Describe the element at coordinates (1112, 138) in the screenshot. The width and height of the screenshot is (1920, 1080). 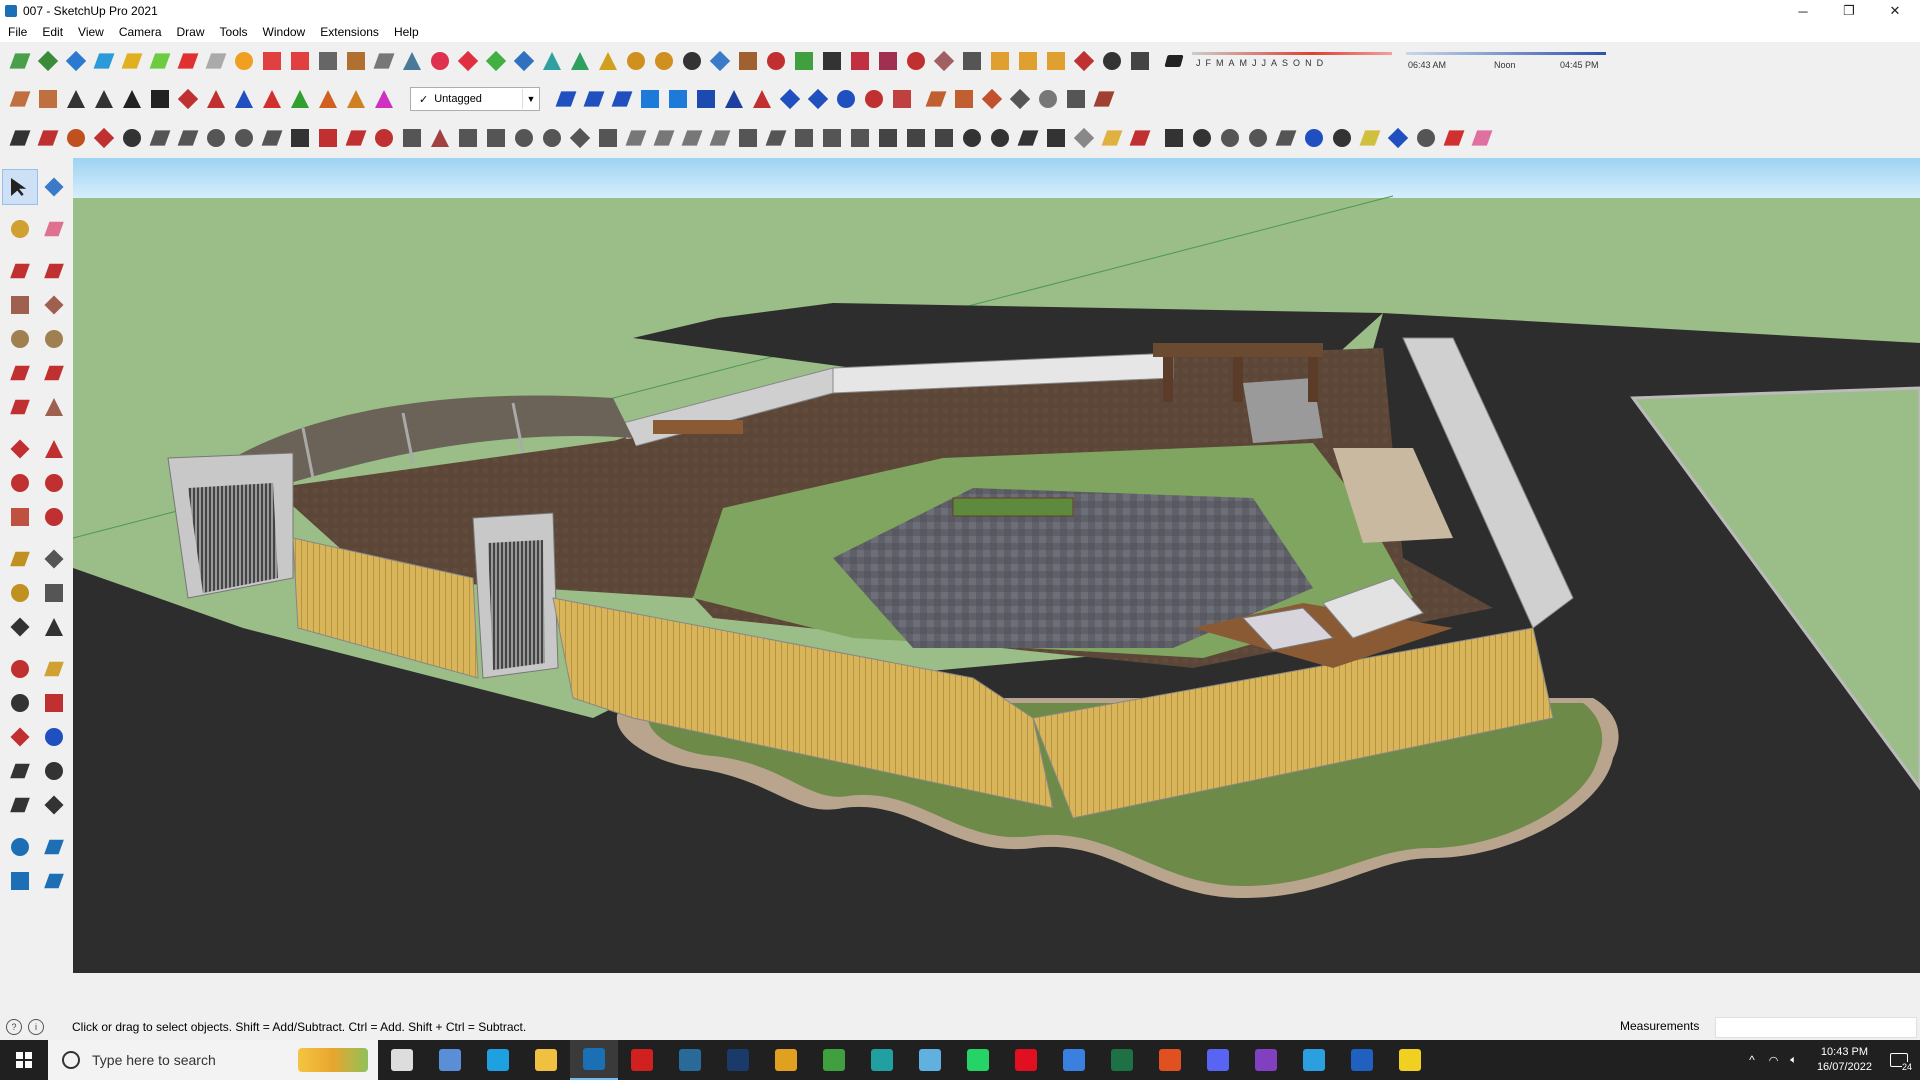
I see `comment-icon` at that location.